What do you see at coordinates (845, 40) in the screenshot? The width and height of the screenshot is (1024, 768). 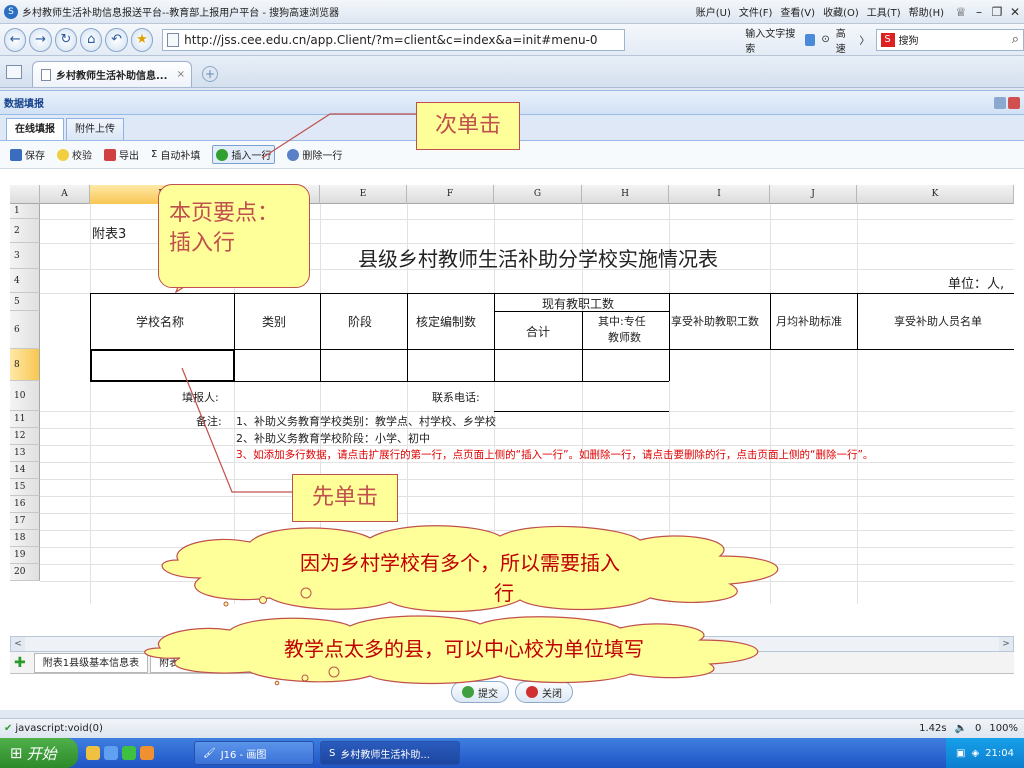 I see `speed-label: 高速` at bounding box center [845, 40].